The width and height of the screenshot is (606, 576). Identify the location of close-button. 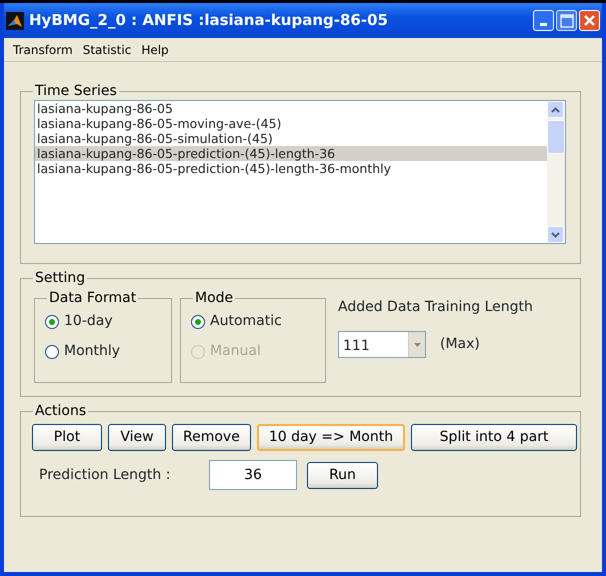
(589, 20).